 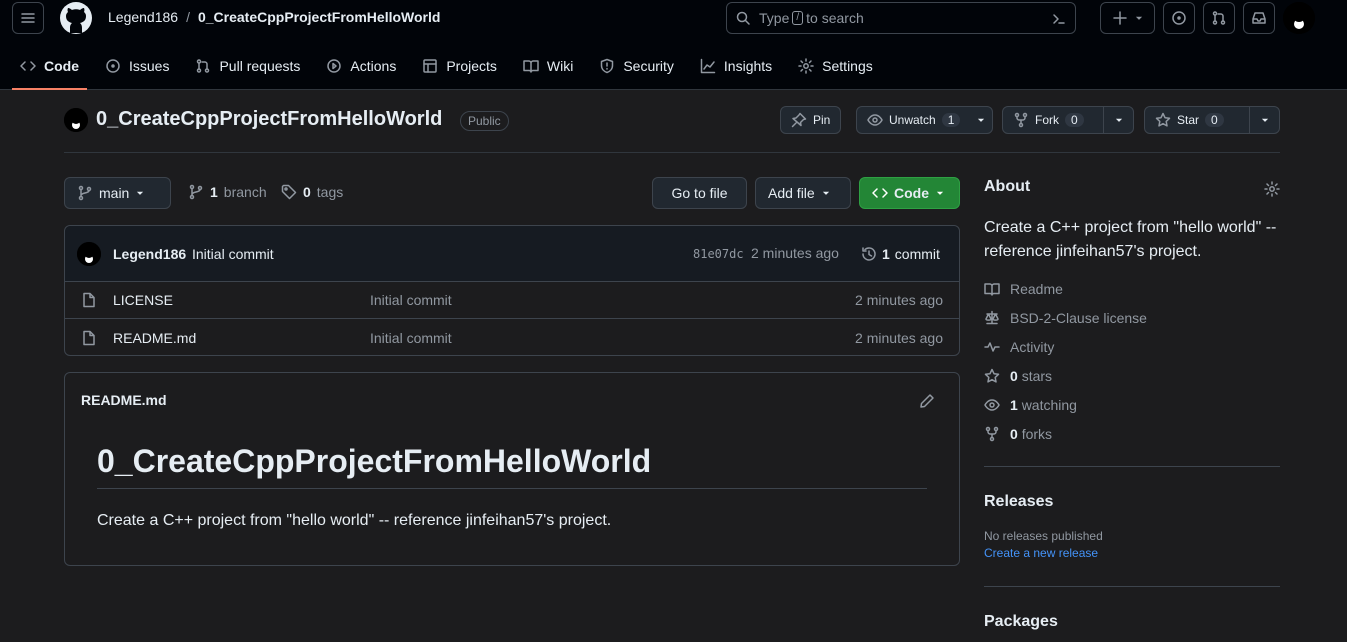 I want to click on tab-issues: Issues, so click(x=137, y=66).